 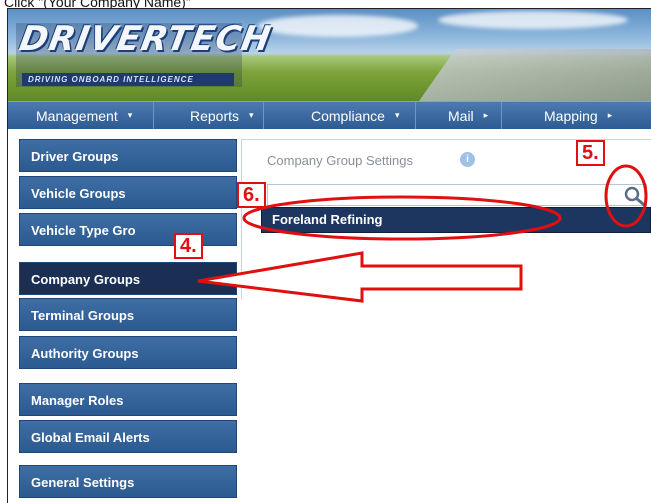 I want to click on step-4-label: 4., so click(x=188, y=246).